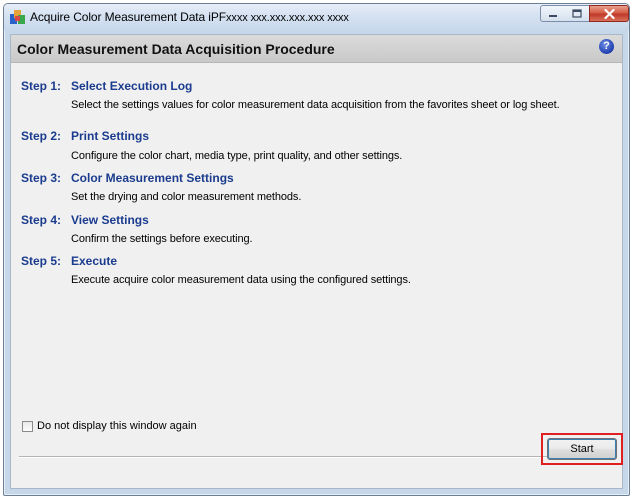 This screenshot has width=640, height=501. I want to click on footer-divider, so click(316, 457).